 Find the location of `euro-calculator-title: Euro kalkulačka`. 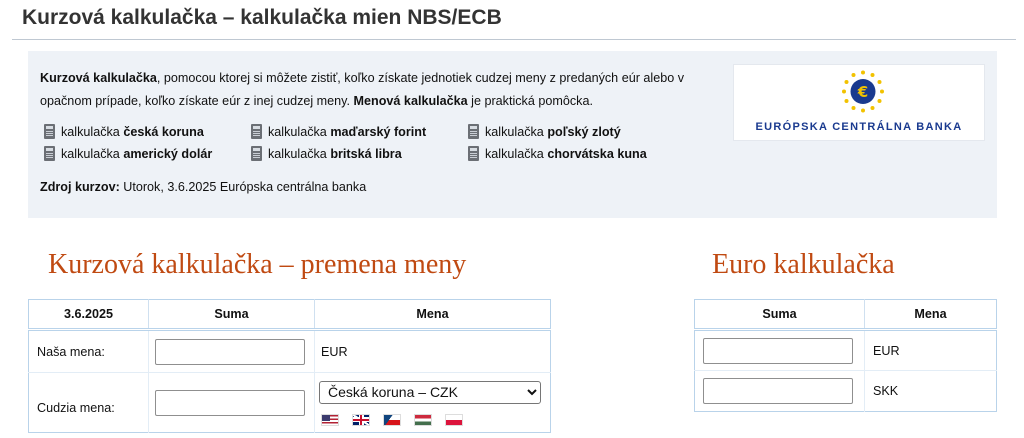

euro-calculator-title: Euro kalkulačka is located at coordinates (803, 264).